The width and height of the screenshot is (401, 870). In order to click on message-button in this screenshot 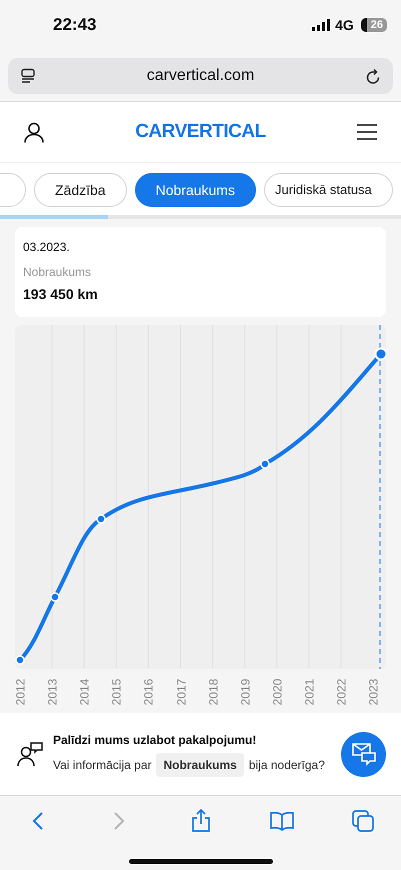, I will do `click(363, 754)`.